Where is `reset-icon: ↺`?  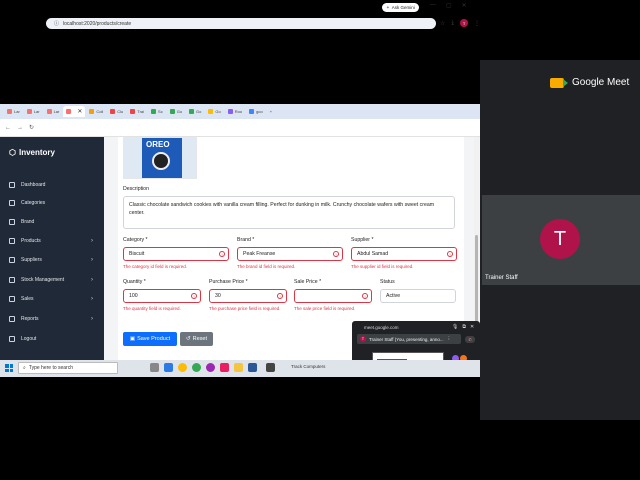 reset-icon: ↺ is located at coordinates (188, 339).